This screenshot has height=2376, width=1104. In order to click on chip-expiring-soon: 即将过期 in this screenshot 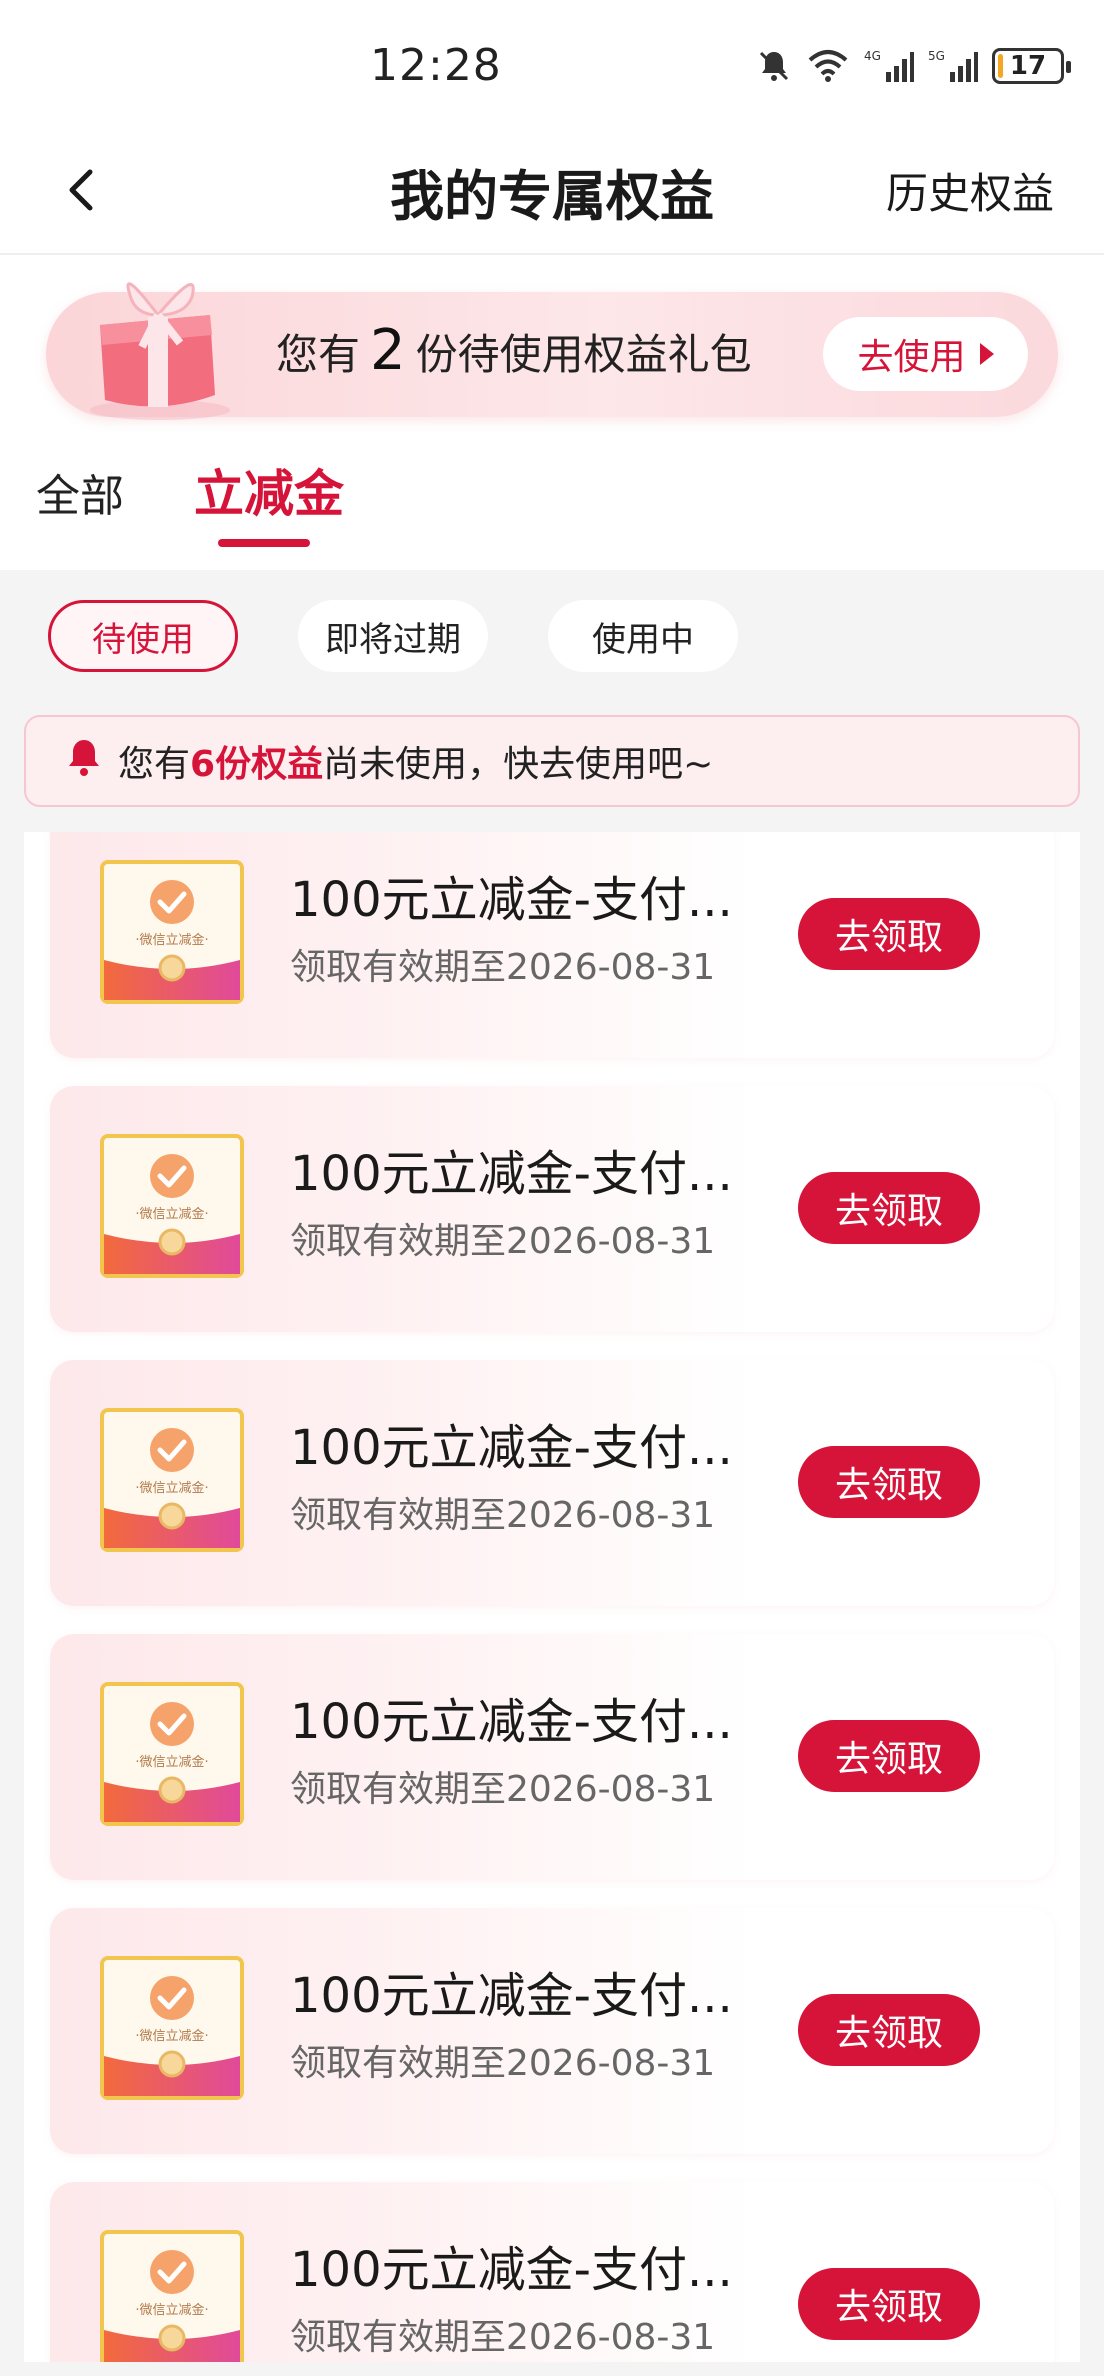, I will do `click(393, 636)`.